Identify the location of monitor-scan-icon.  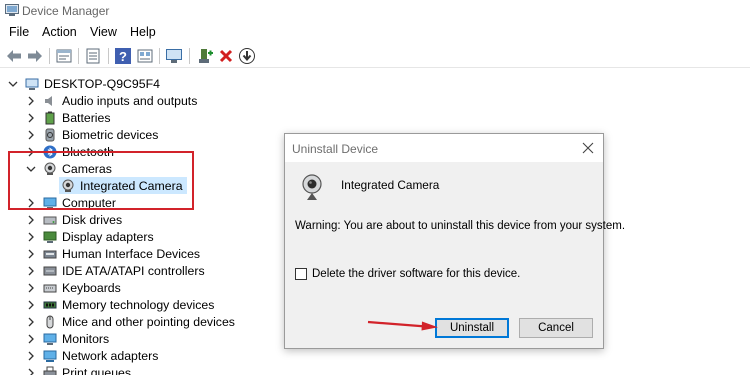
(174, 56).